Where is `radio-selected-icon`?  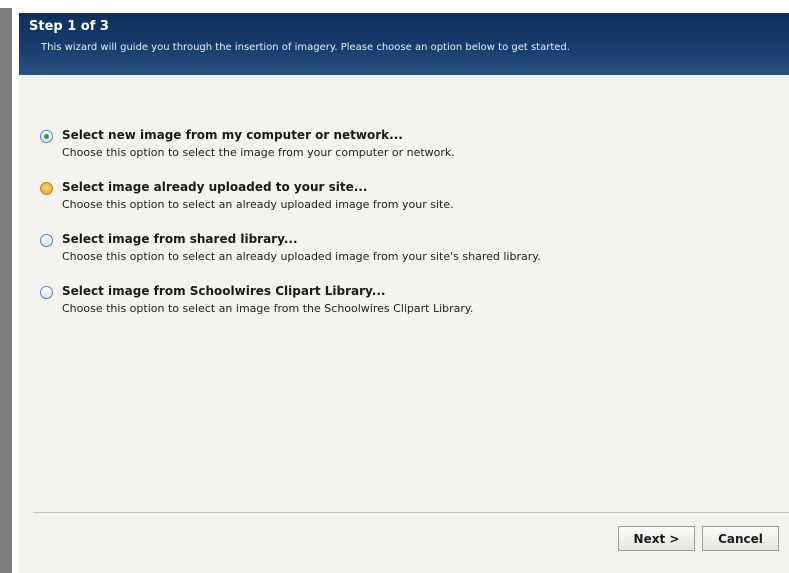 radio-selected-icon is located at coordinates (46, 136).